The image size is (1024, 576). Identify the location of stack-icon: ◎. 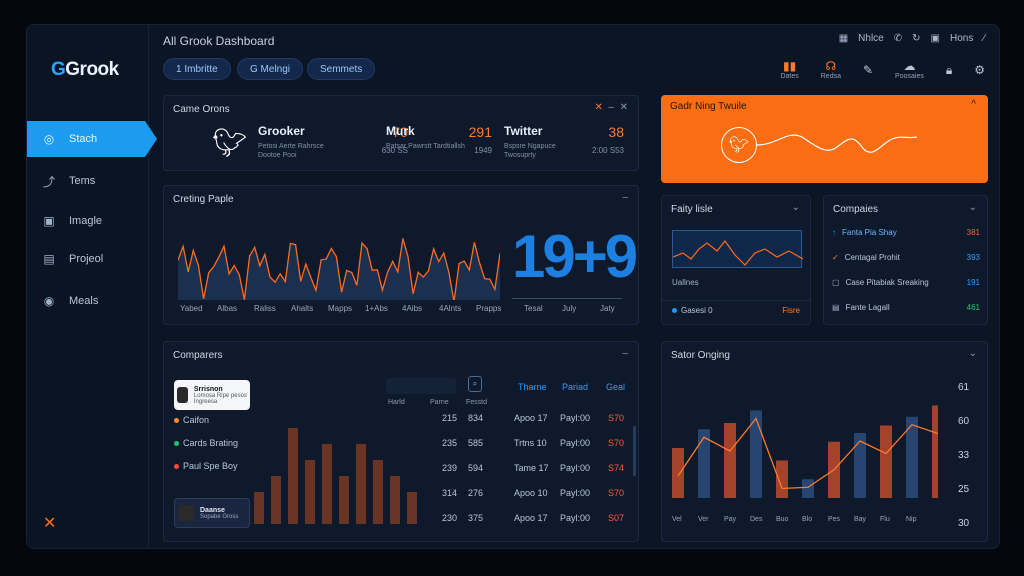
(49, 139).